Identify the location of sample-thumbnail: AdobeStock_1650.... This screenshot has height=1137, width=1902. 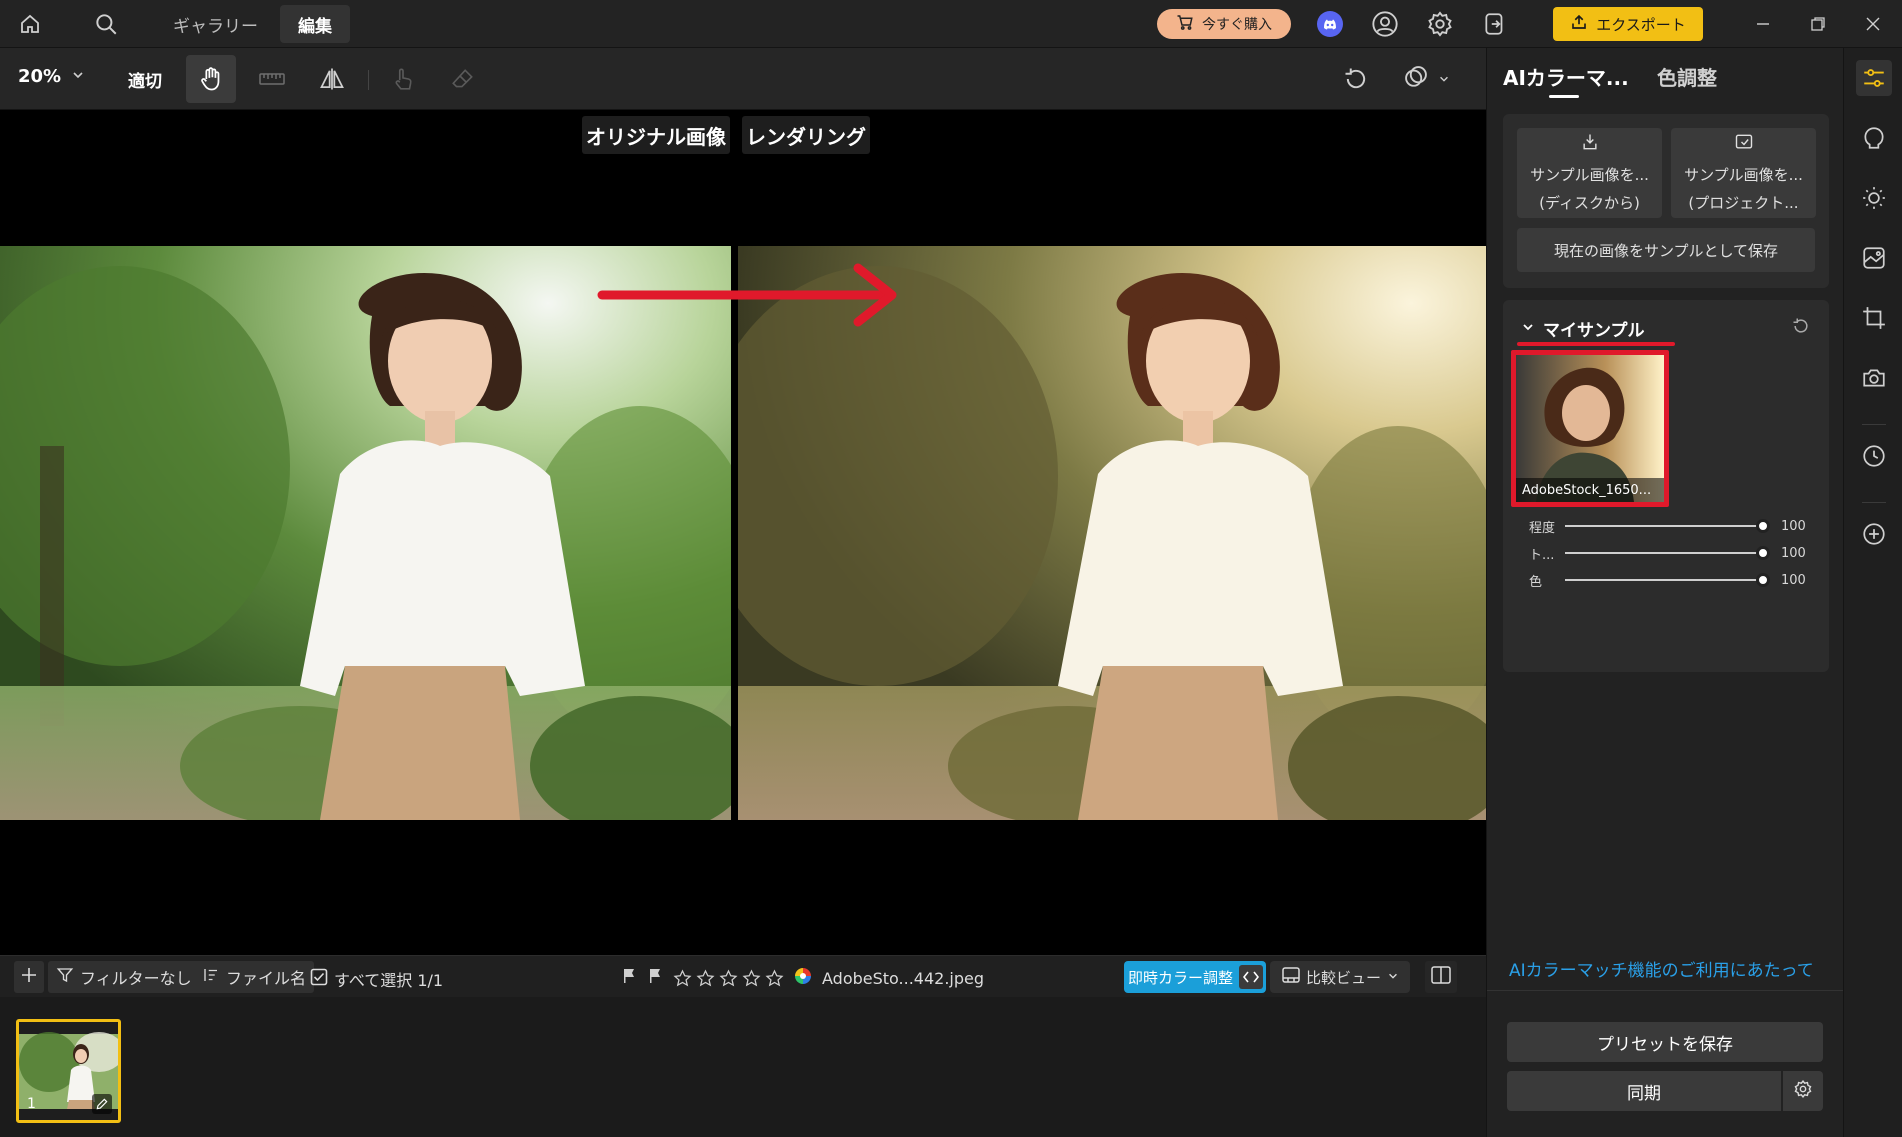
(1590, 428).